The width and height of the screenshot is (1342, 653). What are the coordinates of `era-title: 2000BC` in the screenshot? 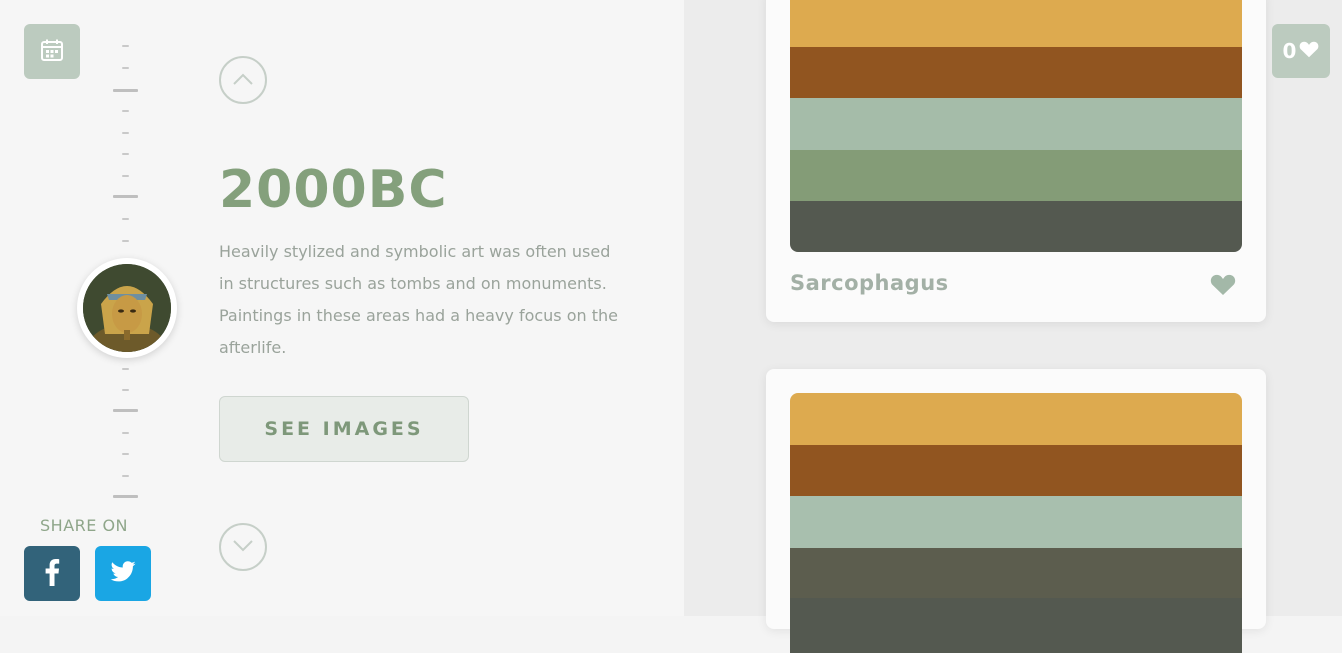 It's located at (333, 190).